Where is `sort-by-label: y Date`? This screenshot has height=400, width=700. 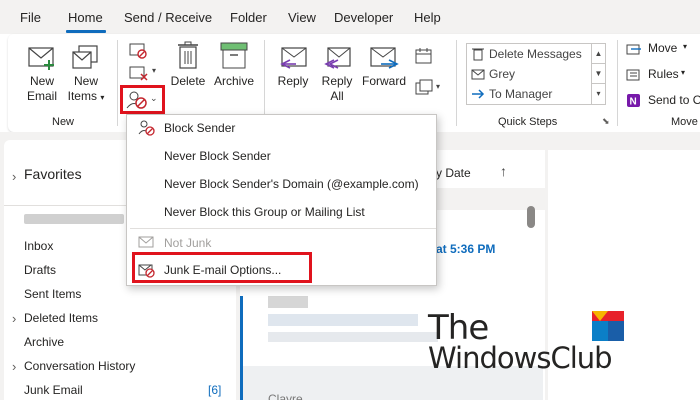 sort-by-label: y Date is located at coordinates (453, 173).